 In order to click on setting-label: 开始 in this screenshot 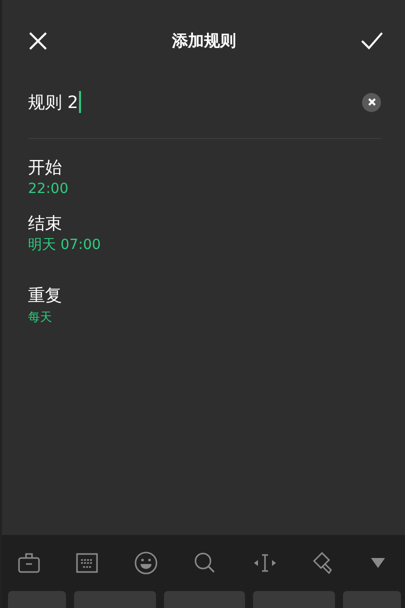, I will do `click(45, 168)`.